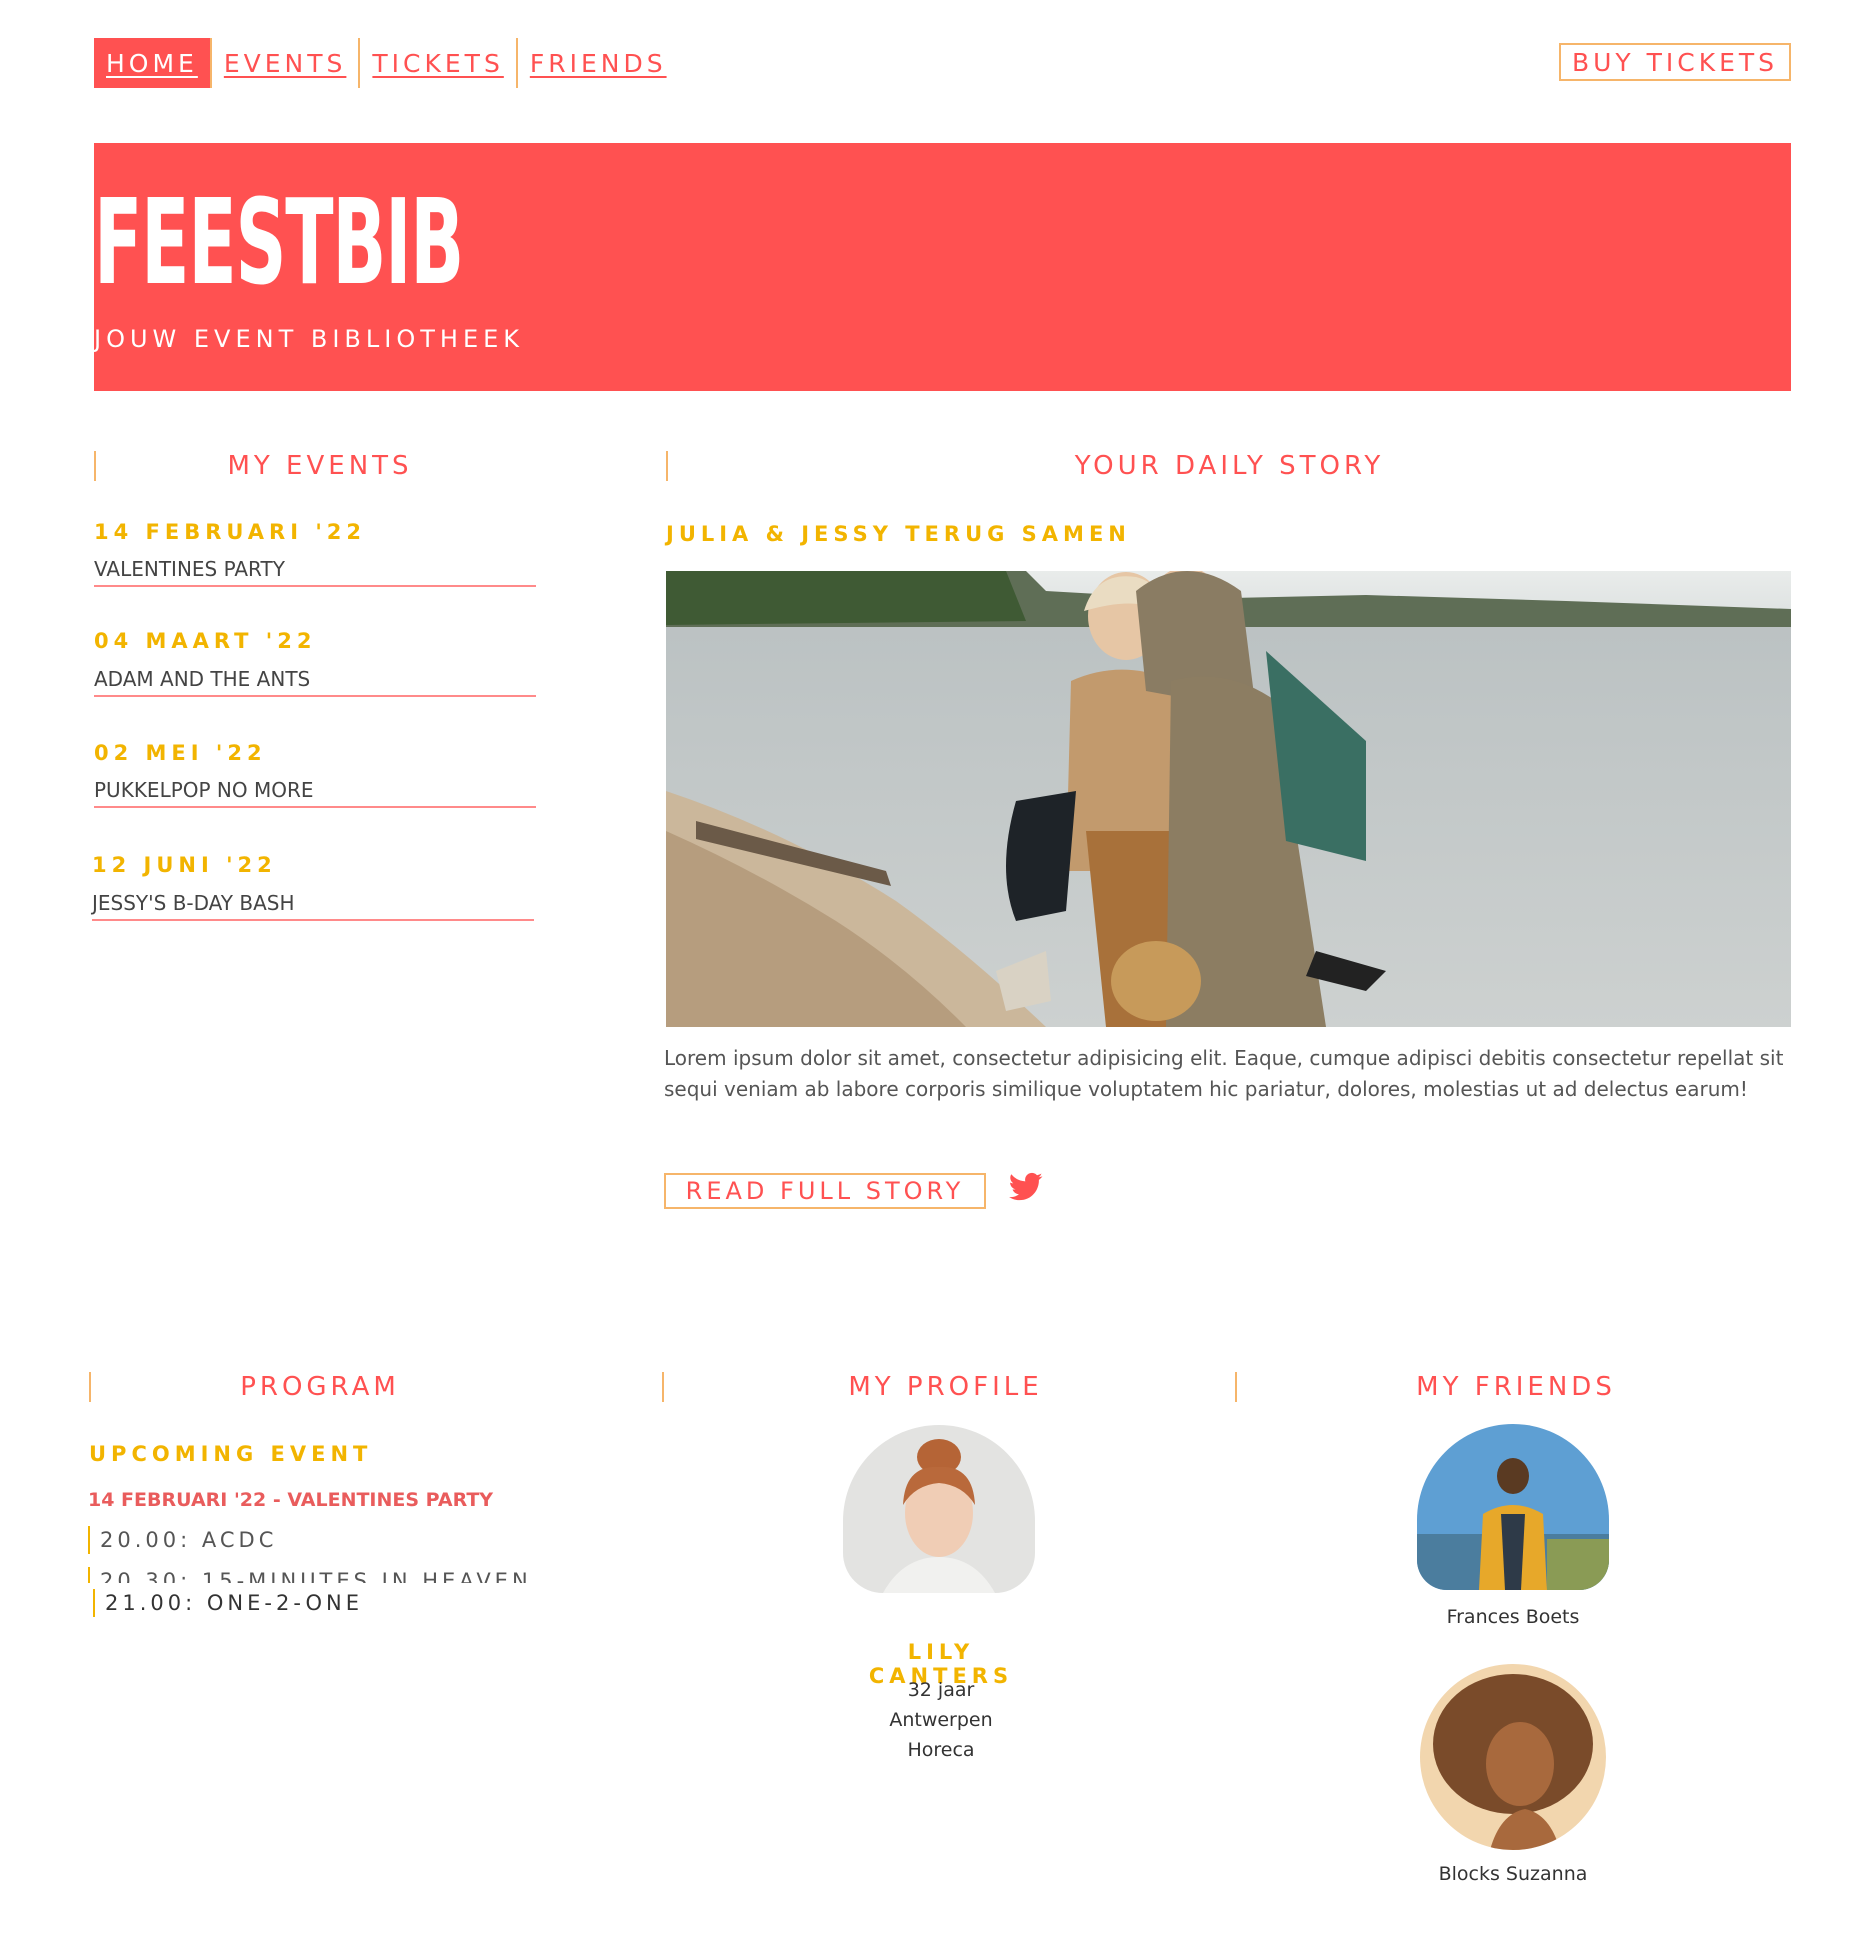  Describe the element at coordinates (597, 63) in the screenshot. I see `nav-friends: FRIENDS` at that location.